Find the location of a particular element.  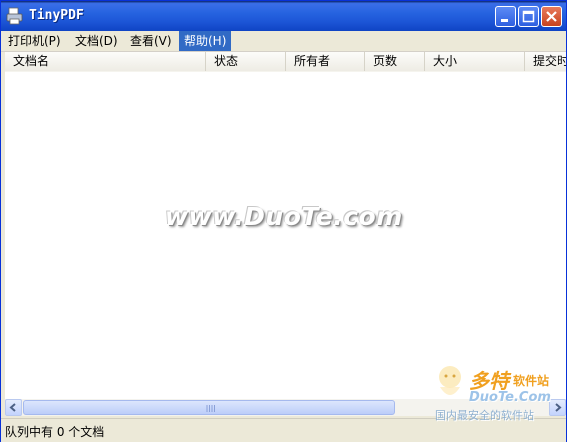

window-title: TinyPDF is located at coordinates (56, 15).